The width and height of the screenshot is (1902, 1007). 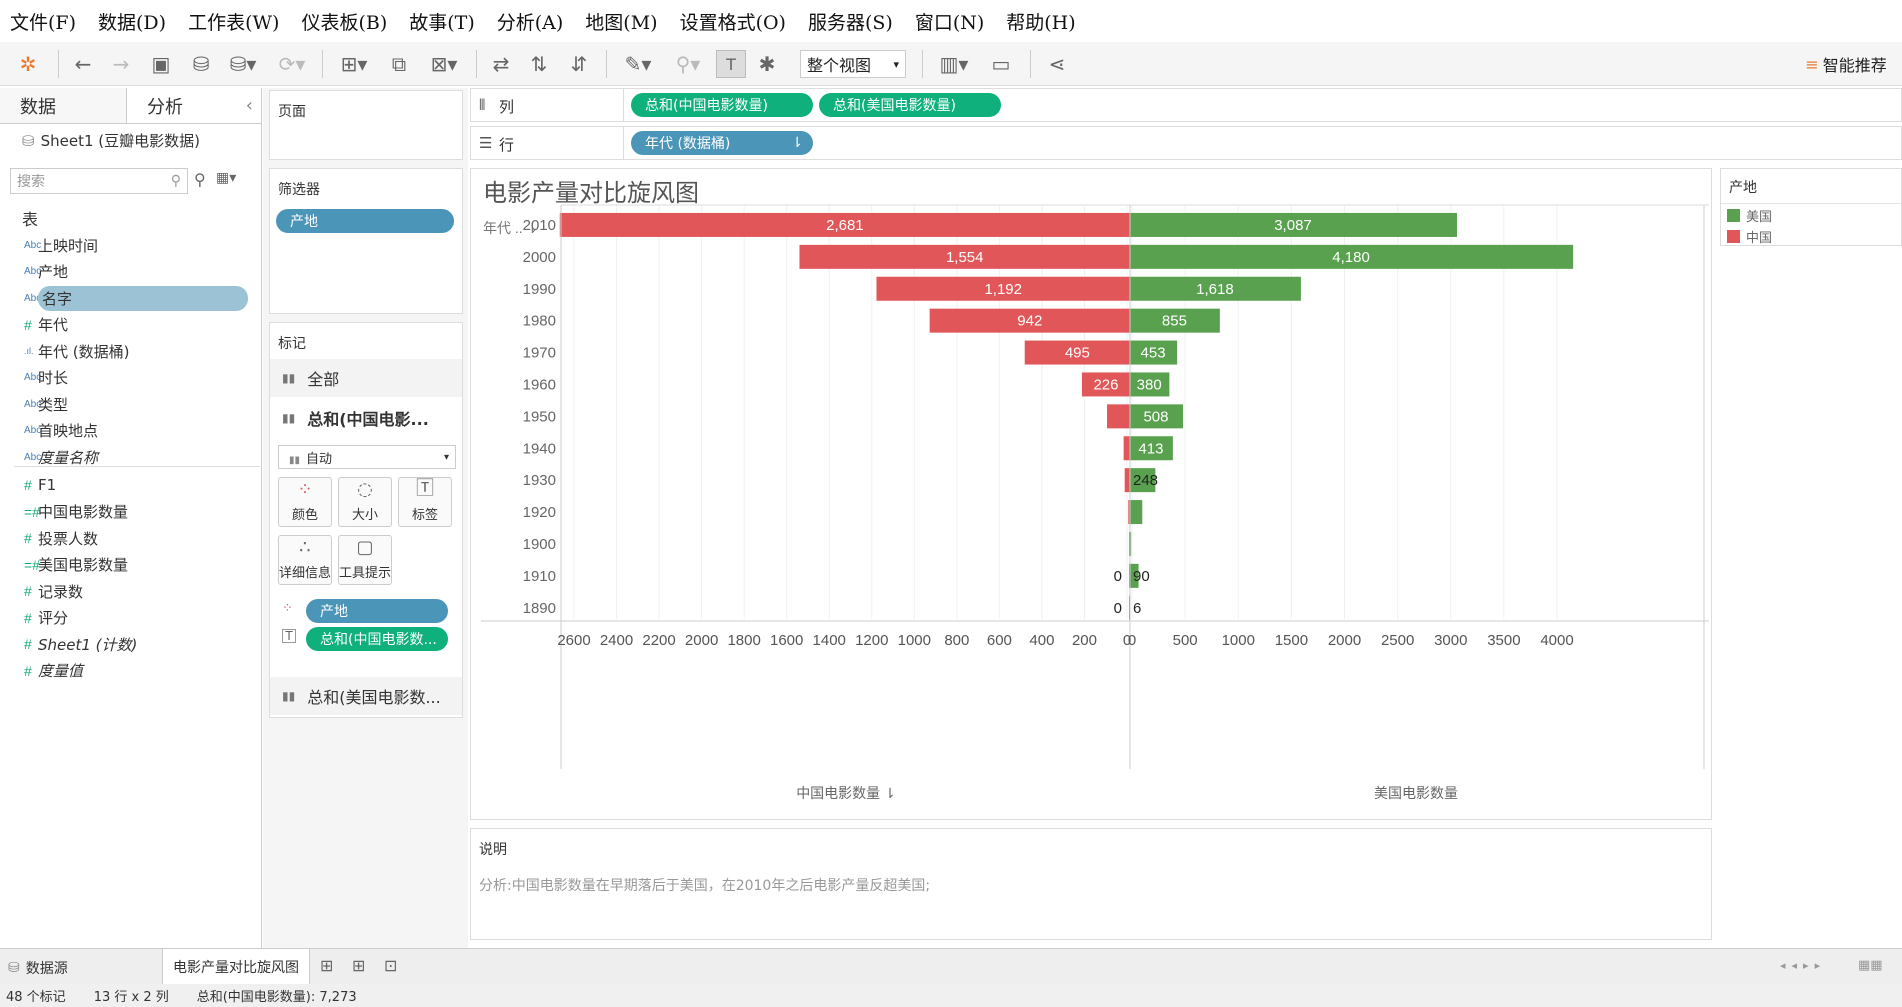 What do you see at coordinates (305, 502) in the screenshot?
I see `color-button: ⁘ 颜色` at bounding box center [305, 502].